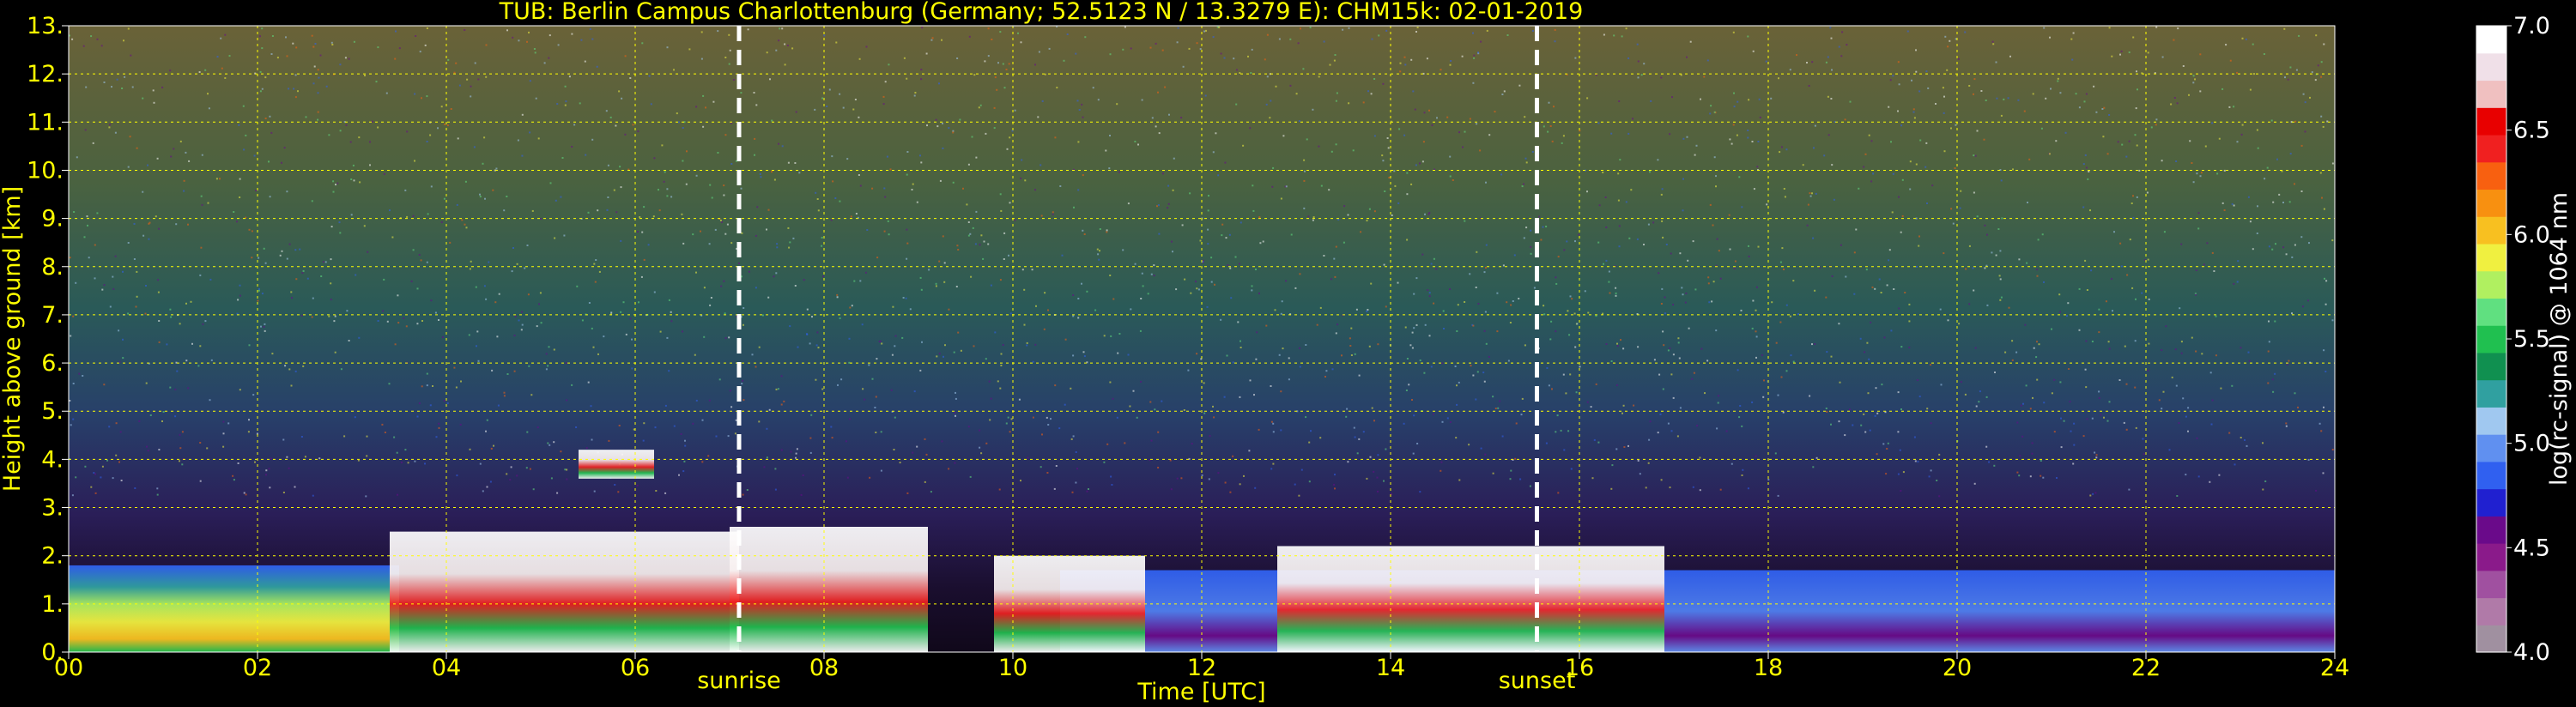 The image size is (2576, 707). Describe the element at coordinates (1470, 599) in the screenshot. I see `cloud-region` at that location.